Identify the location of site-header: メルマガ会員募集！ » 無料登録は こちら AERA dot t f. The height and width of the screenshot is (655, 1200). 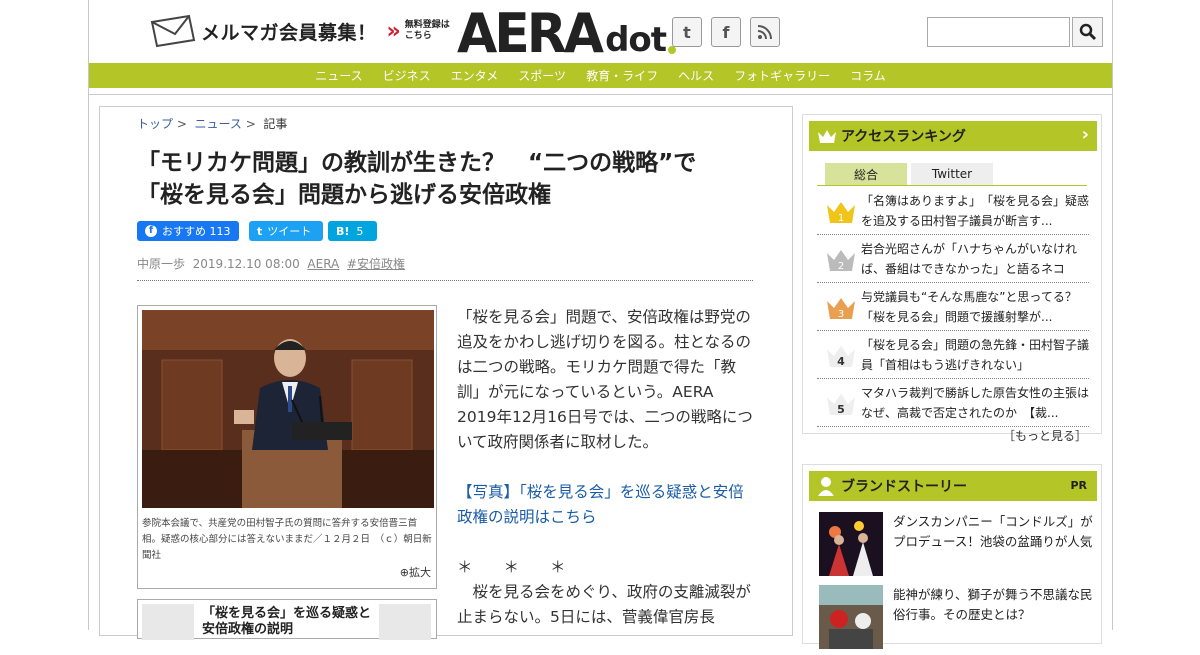
(600, 31).